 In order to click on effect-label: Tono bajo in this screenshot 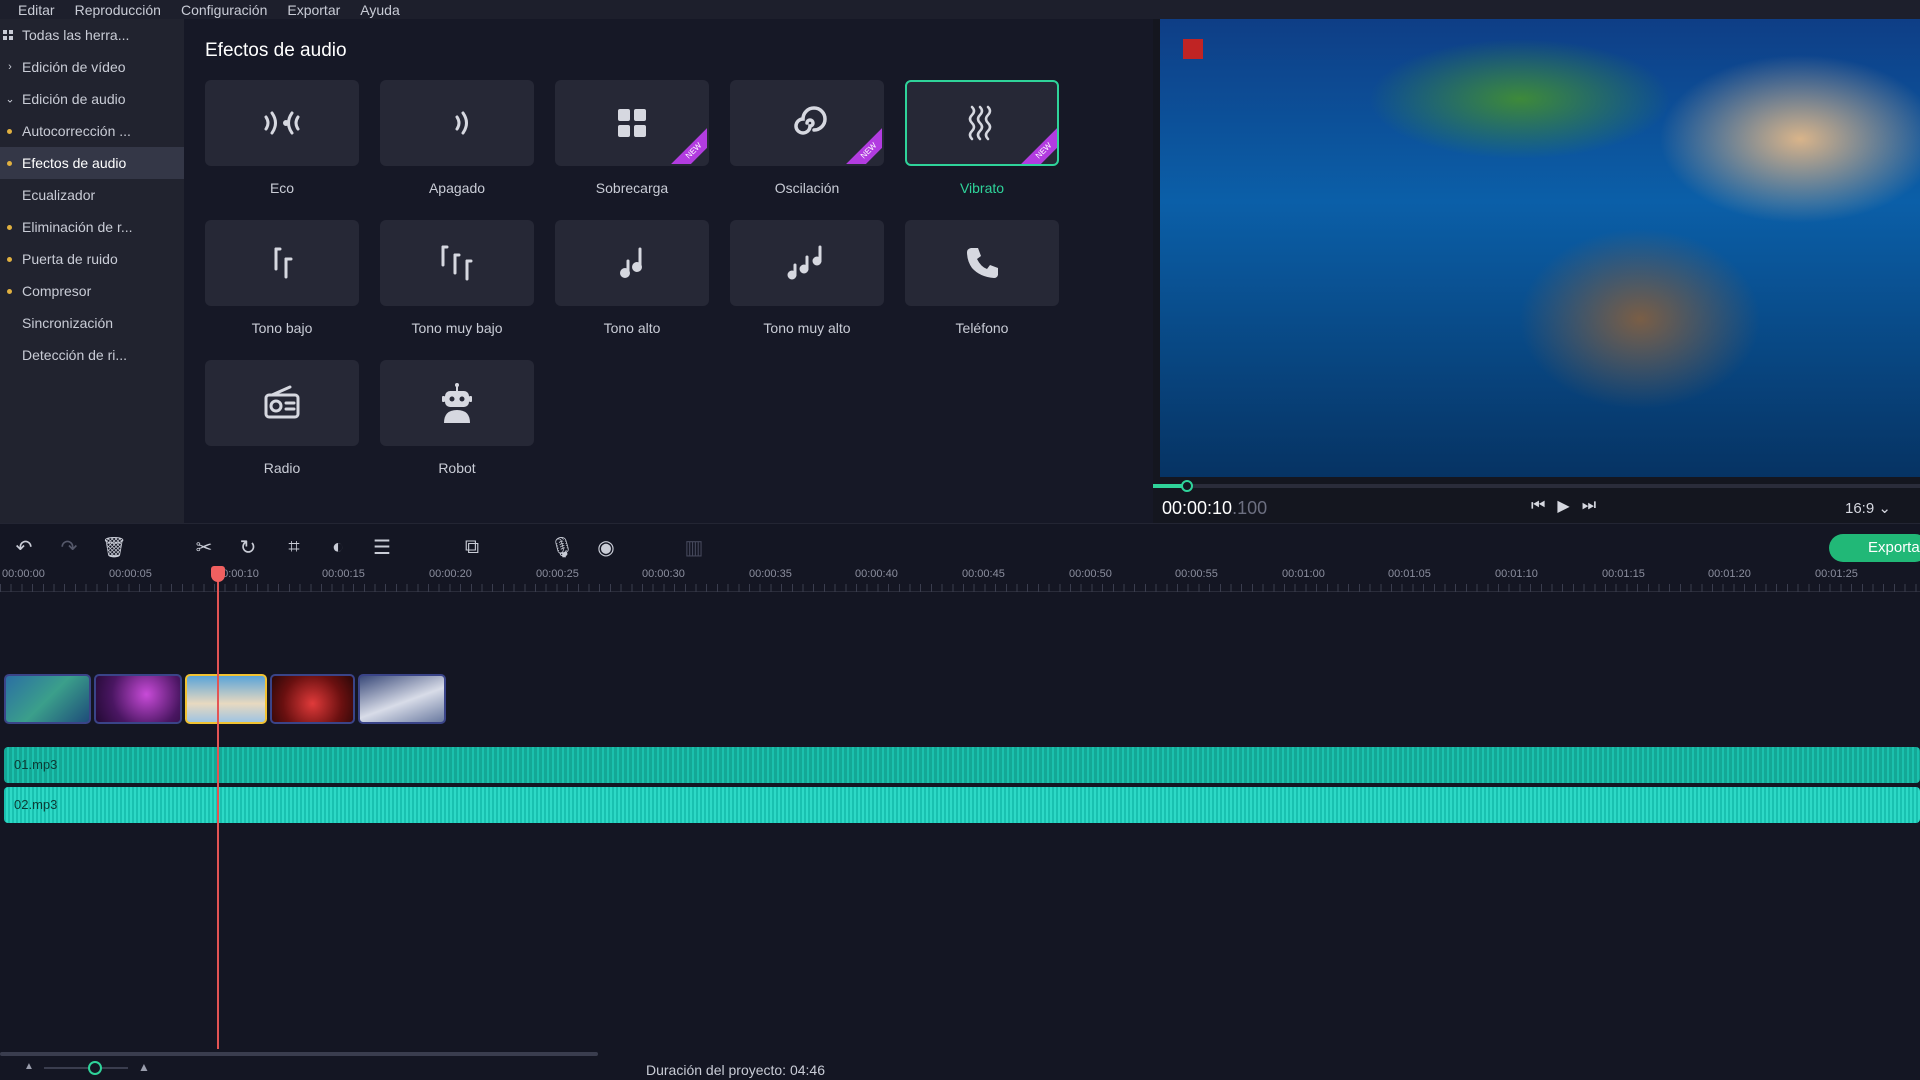, I will do `click(282, 328)`.